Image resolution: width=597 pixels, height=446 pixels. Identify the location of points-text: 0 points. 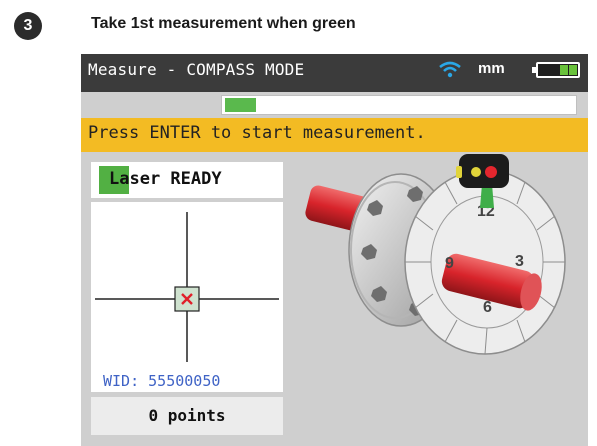
(187, 415).